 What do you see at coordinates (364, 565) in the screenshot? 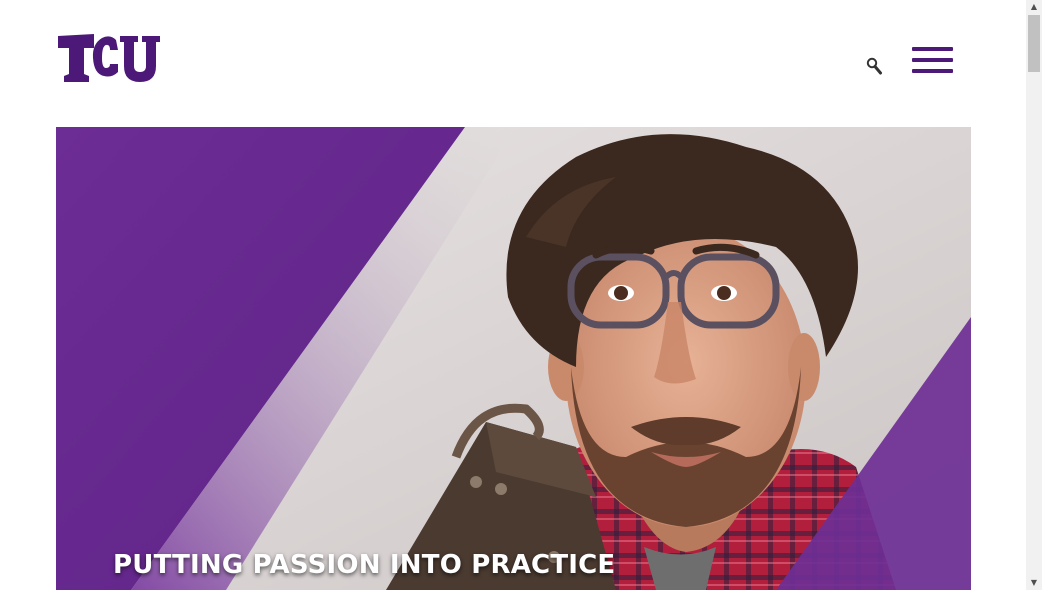
I see `hero-title: PUTTING PASSION INTO PRACTICE` at bounding box center [364, 565].